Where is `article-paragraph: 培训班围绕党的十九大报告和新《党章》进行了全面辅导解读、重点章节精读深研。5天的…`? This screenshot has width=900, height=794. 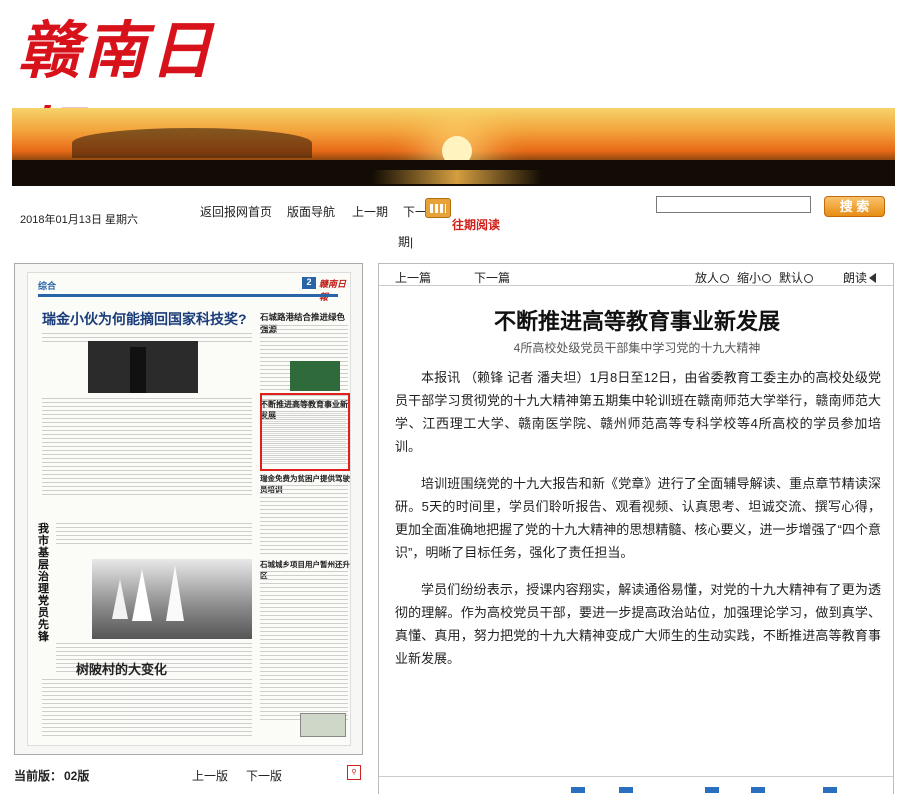
article-paragraph: 培训班围绕党的十九大报告和新《党章》进行了全面辅导解读、重点章节精读深研。5天的… is located at coordinates (638, 518).